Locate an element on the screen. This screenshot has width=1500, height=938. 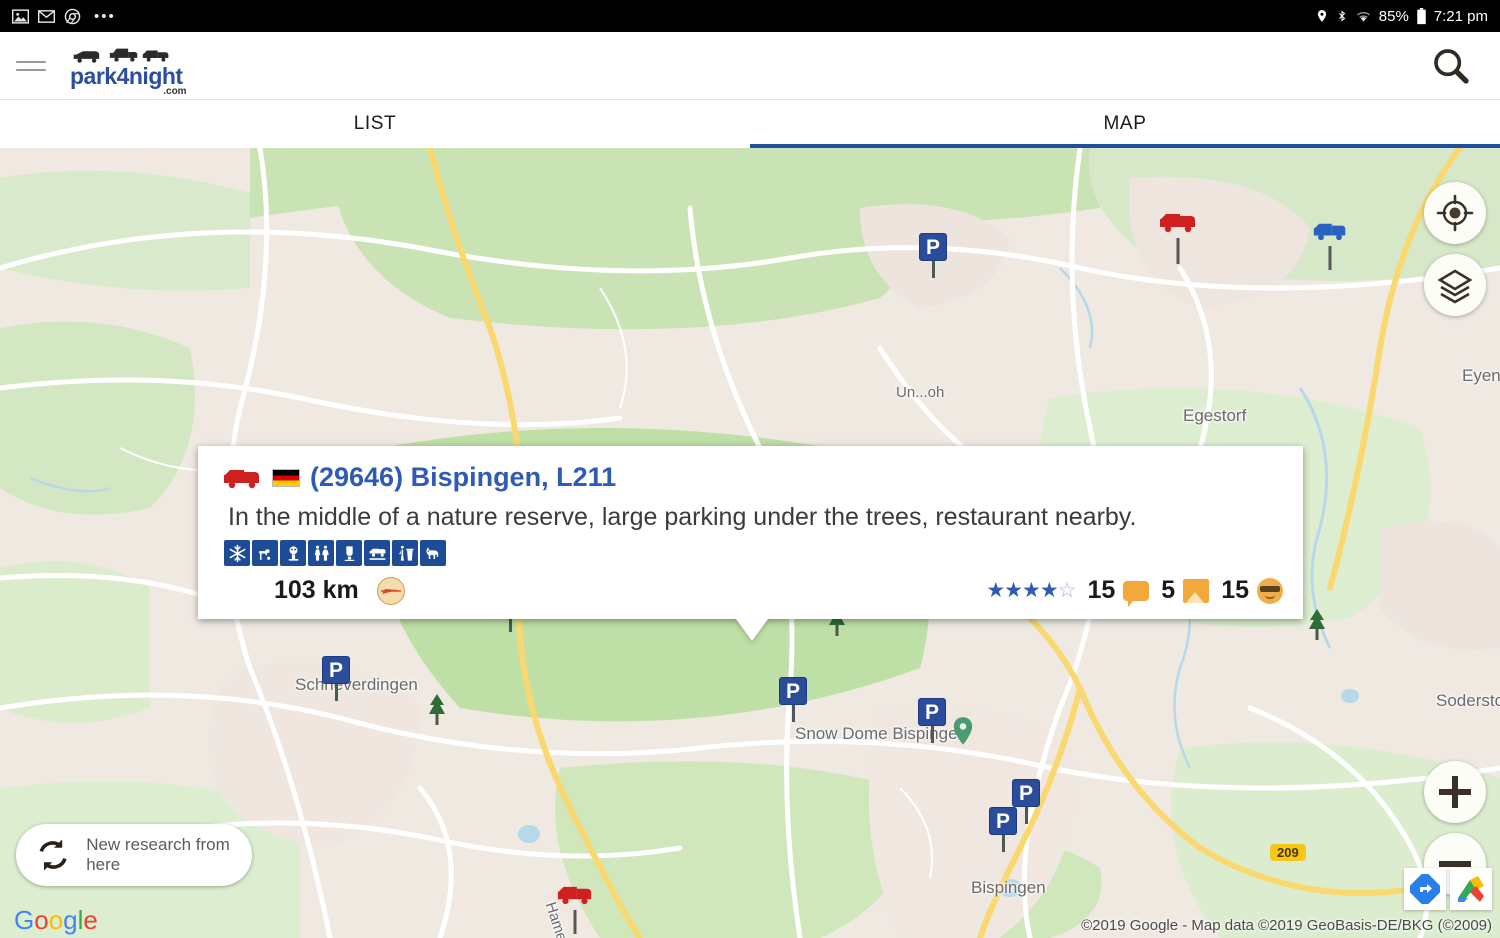
card-title-row: (29646) Bispingen, L211 is located at coordinates (752, 477).